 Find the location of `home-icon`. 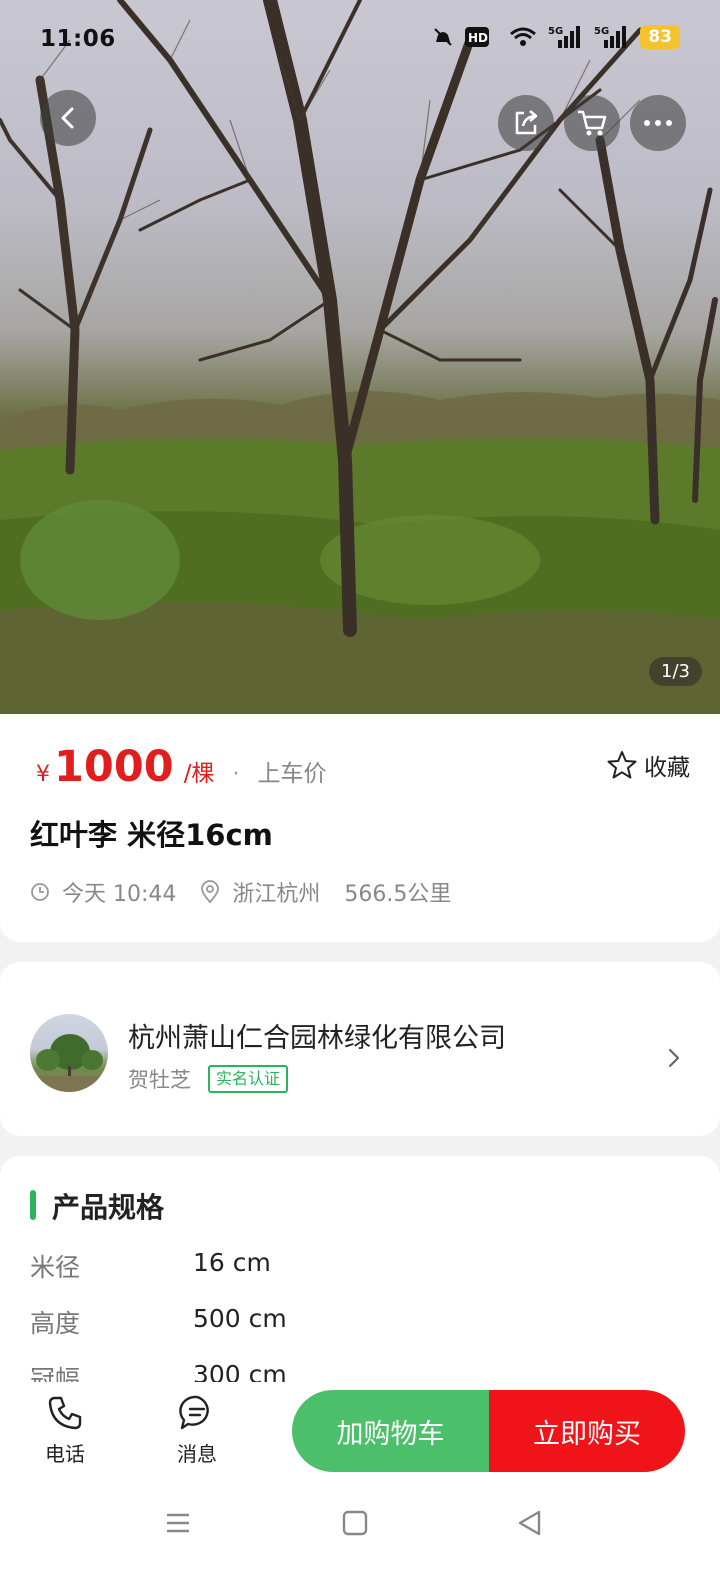

home-icon is located at coordinates (355, 1523).